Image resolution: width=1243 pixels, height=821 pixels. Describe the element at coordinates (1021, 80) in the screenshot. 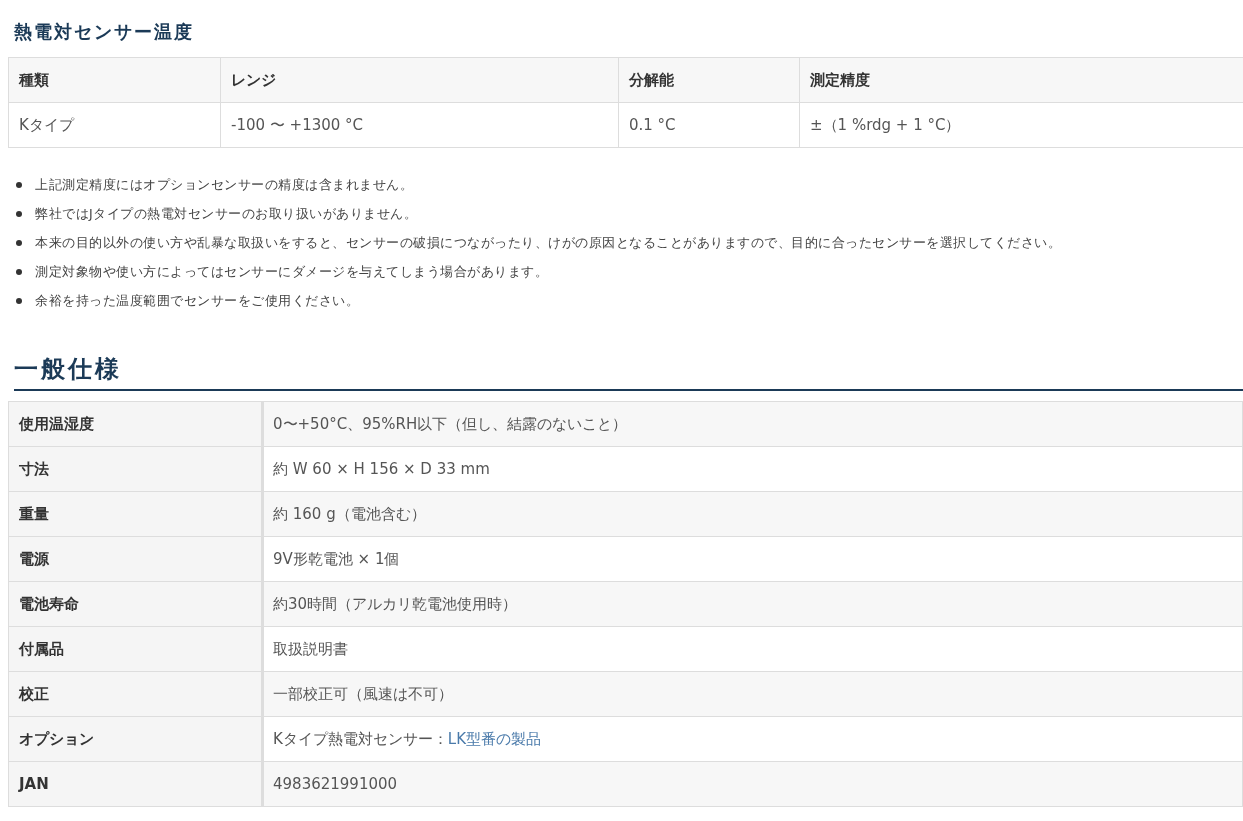

I see `column-header: 測定精度` at that location.